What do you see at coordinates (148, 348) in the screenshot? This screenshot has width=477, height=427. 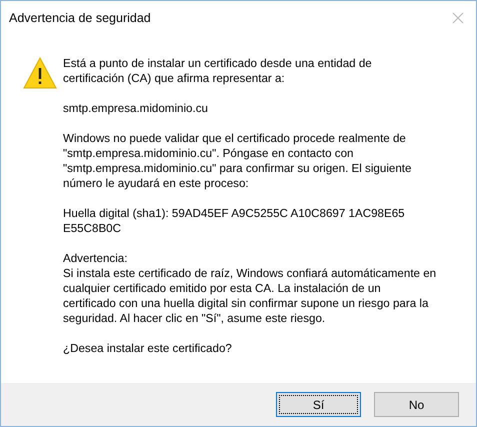 I see `message-paragraph: ¿Desea instalar este certificado?` at bounding box center [148, 348].